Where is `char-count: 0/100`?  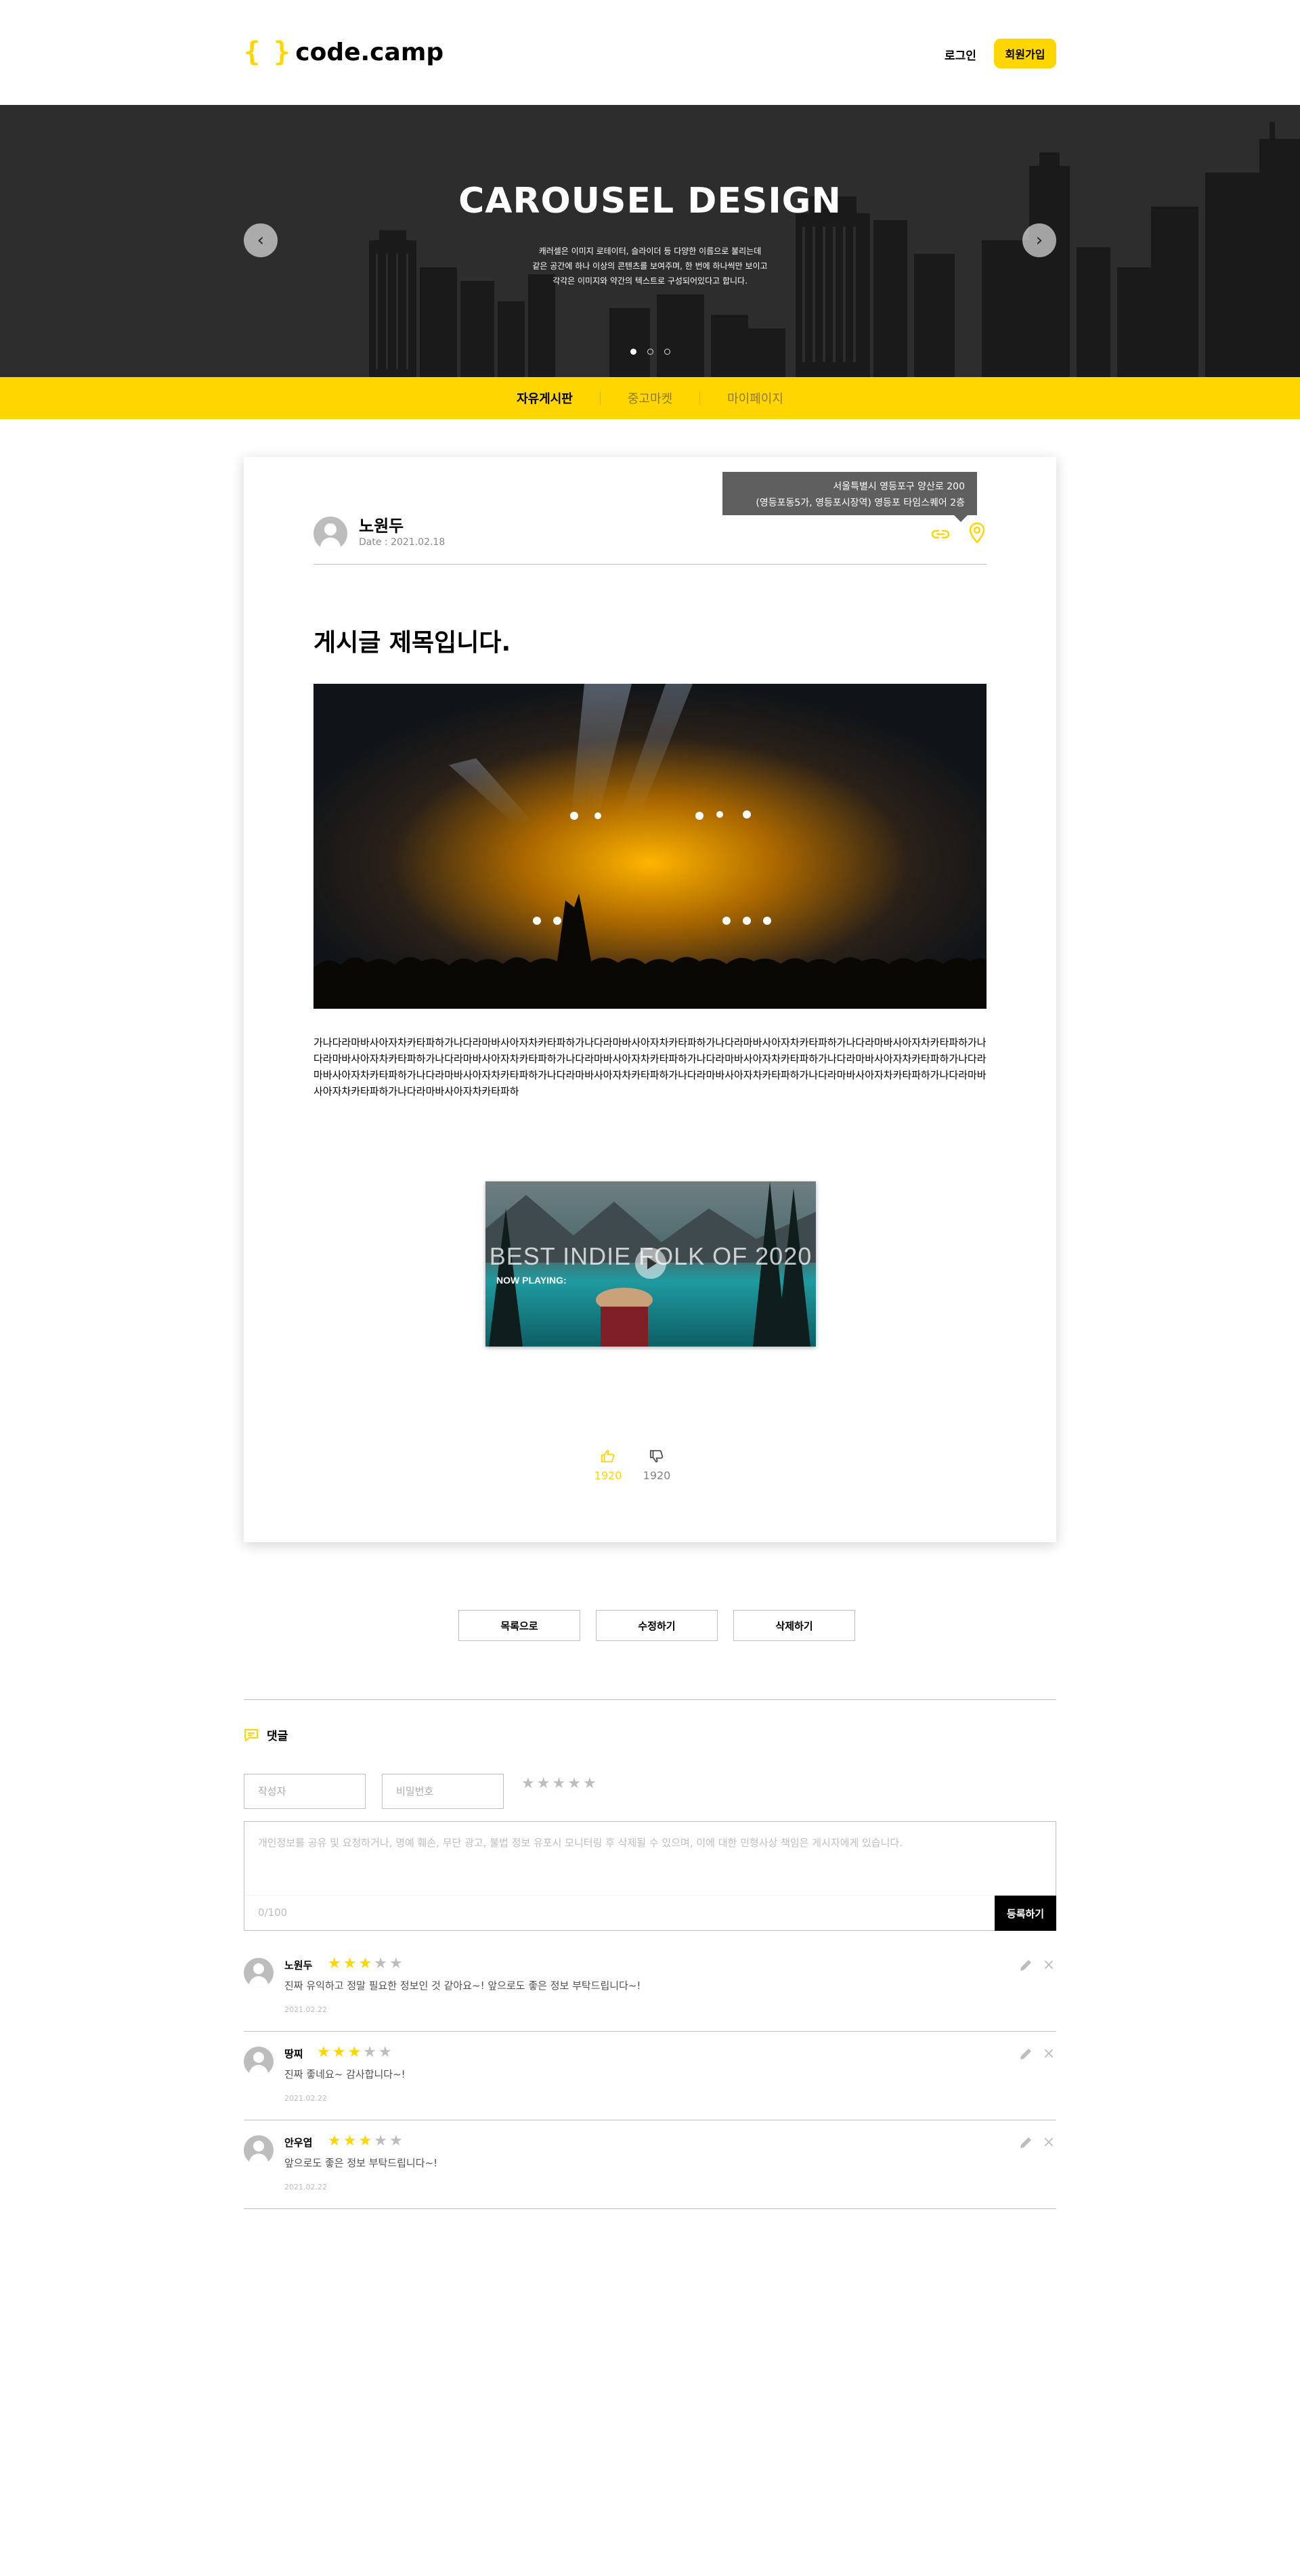
char-count: 0/100 is located at coordinates (273, 1912).